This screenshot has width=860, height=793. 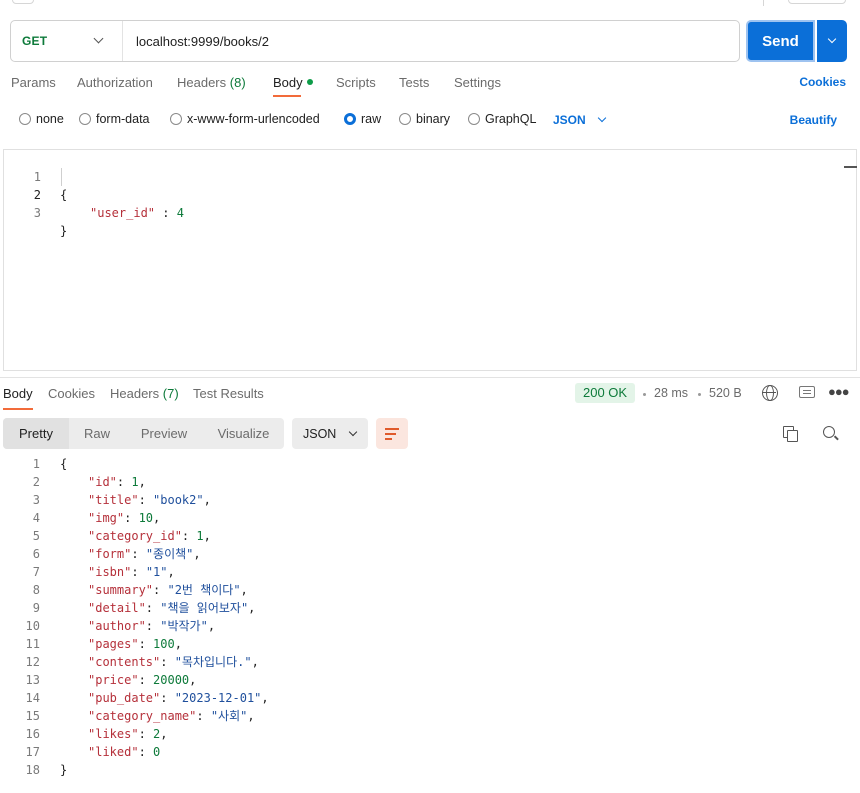 What do you see at coordinates (71, 393) in the screenshot?
I see `tab-response-cookies: Cookies` at bounding box center [71, 393].